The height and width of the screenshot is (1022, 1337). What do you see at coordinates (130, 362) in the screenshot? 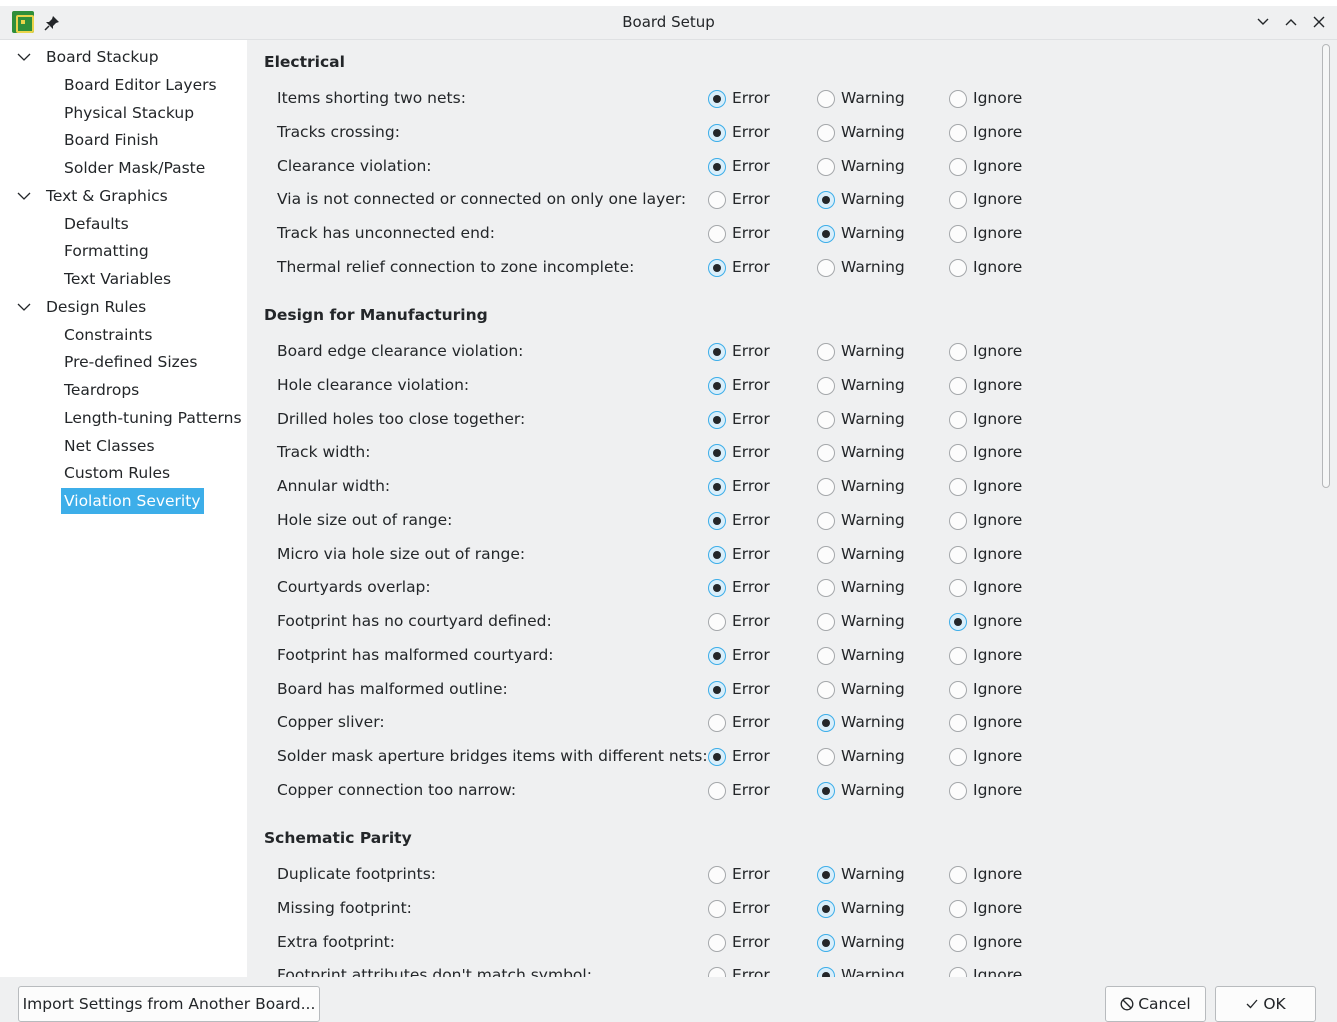
I see `sidebar-item-pre-defined-sizes: Pre-defined Sizes` at bounding box center [130, 362].